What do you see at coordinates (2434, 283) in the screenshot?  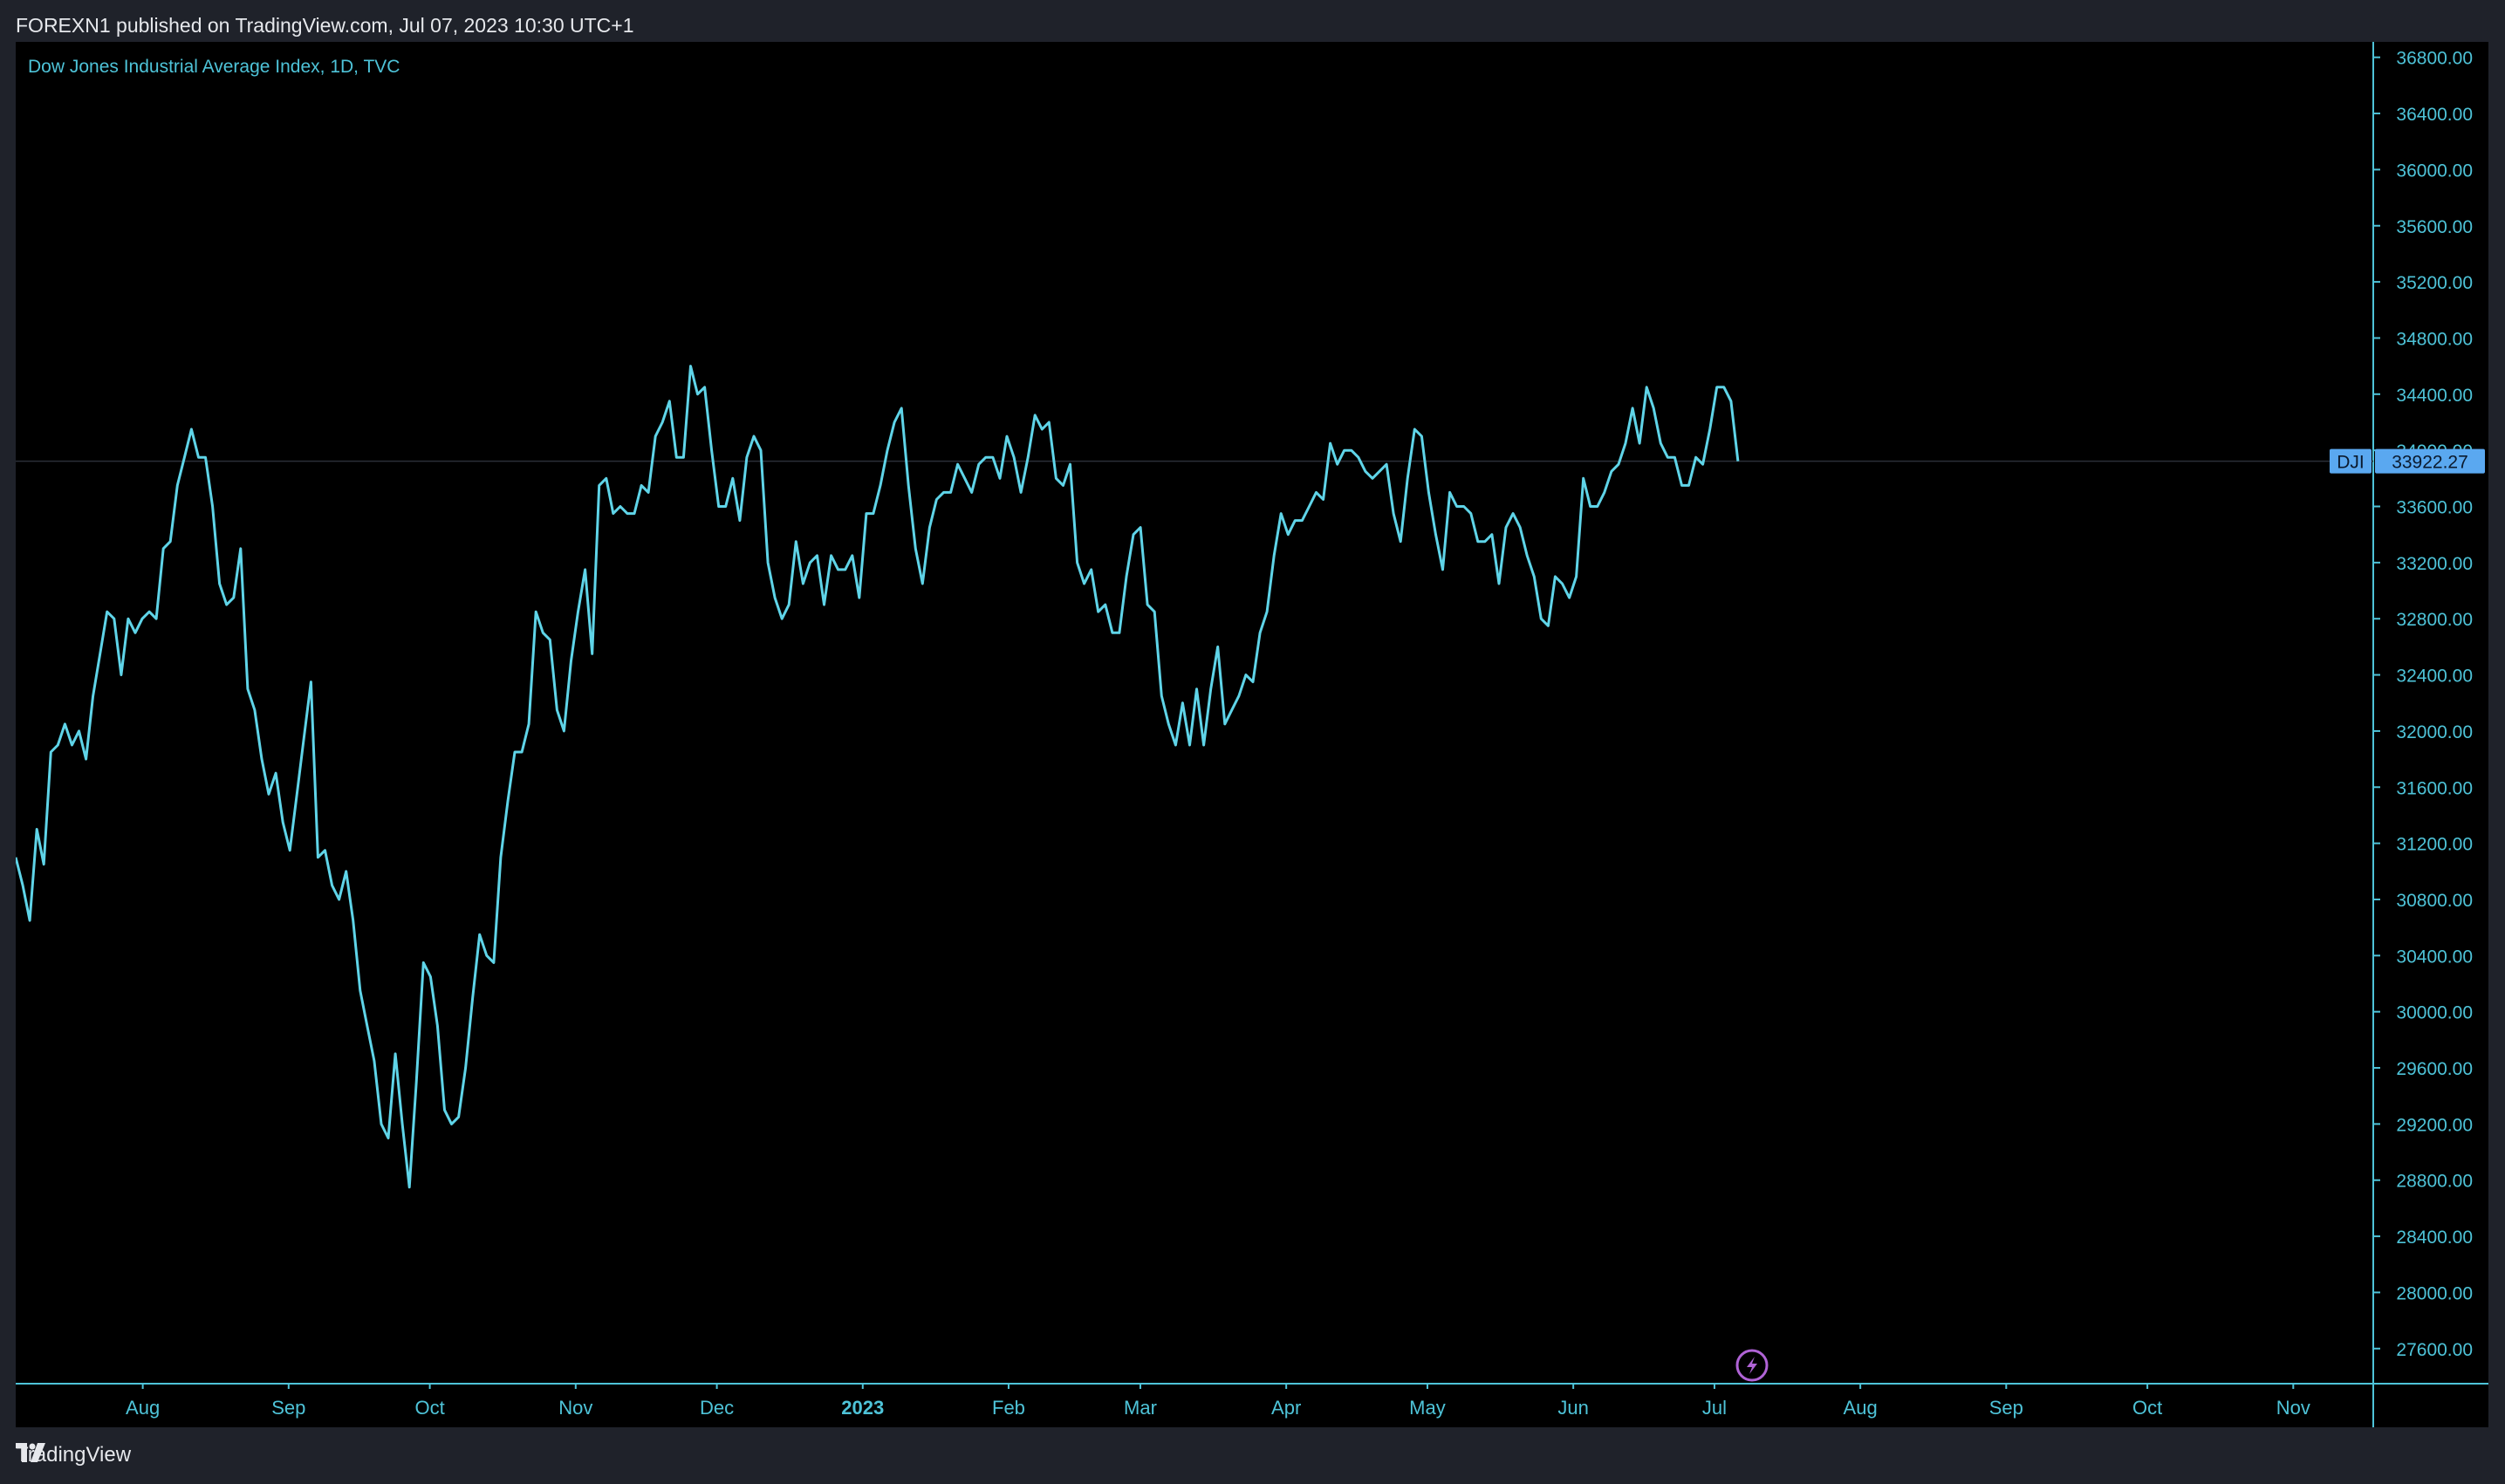 I see `y-tick-label: 35200.00` at bounding box center [2434, 283].